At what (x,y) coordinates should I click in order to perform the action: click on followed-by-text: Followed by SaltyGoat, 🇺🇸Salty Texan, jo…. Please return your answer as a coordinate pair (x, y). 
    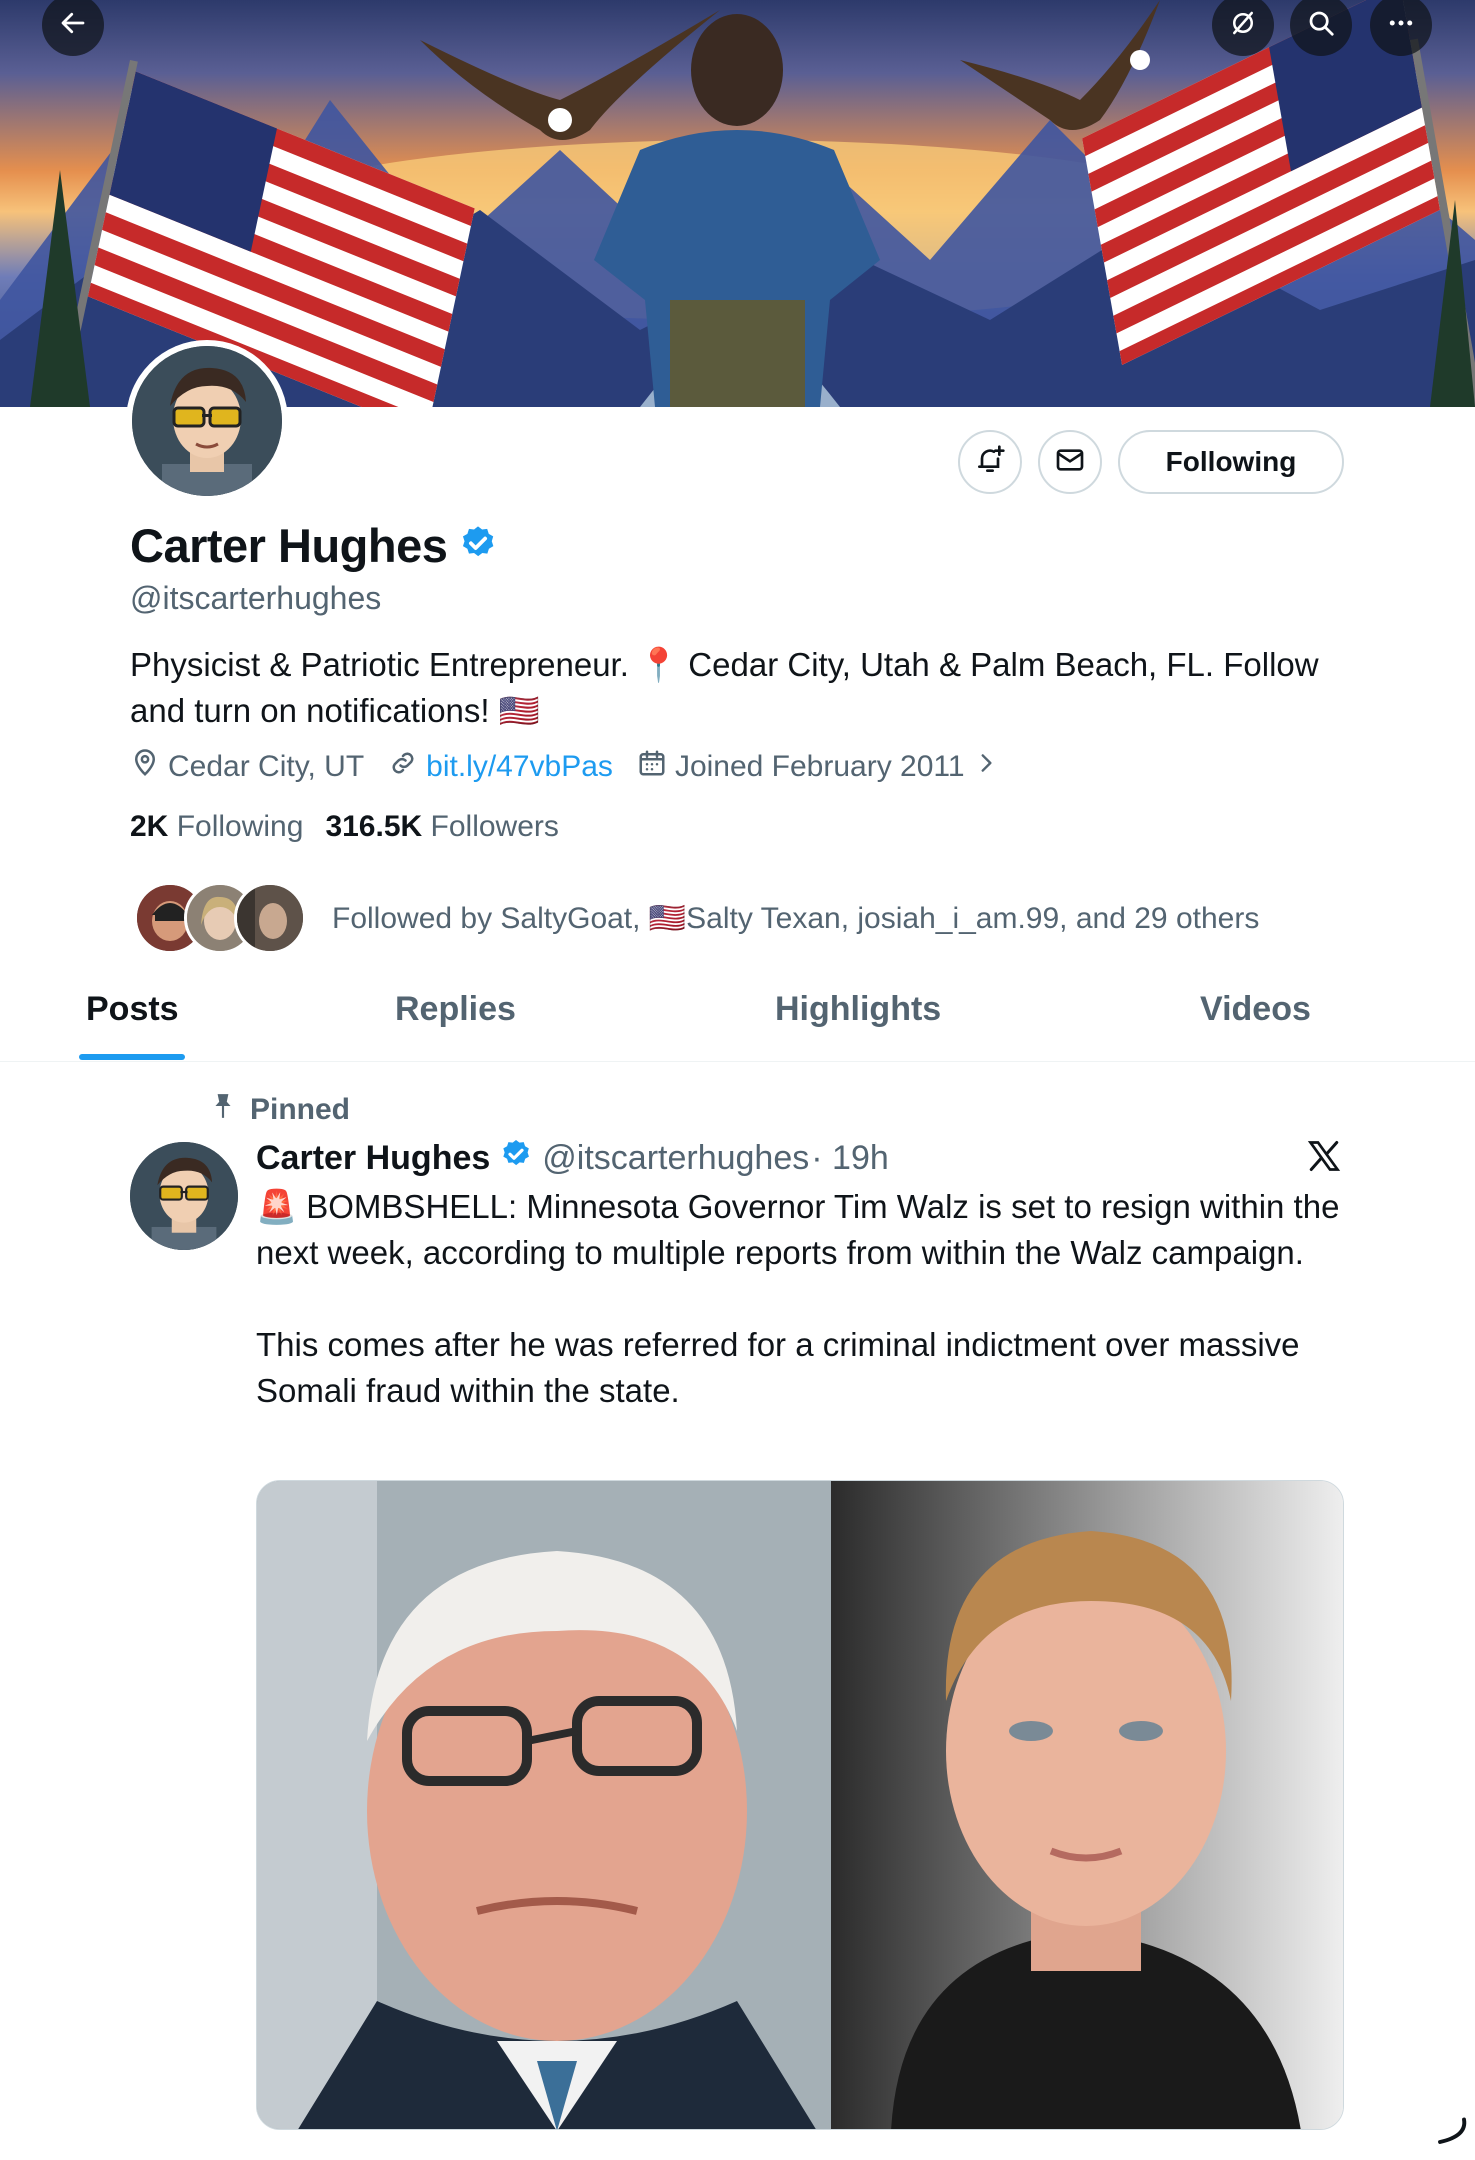
    Looking at the image, I should click on (796, 918).